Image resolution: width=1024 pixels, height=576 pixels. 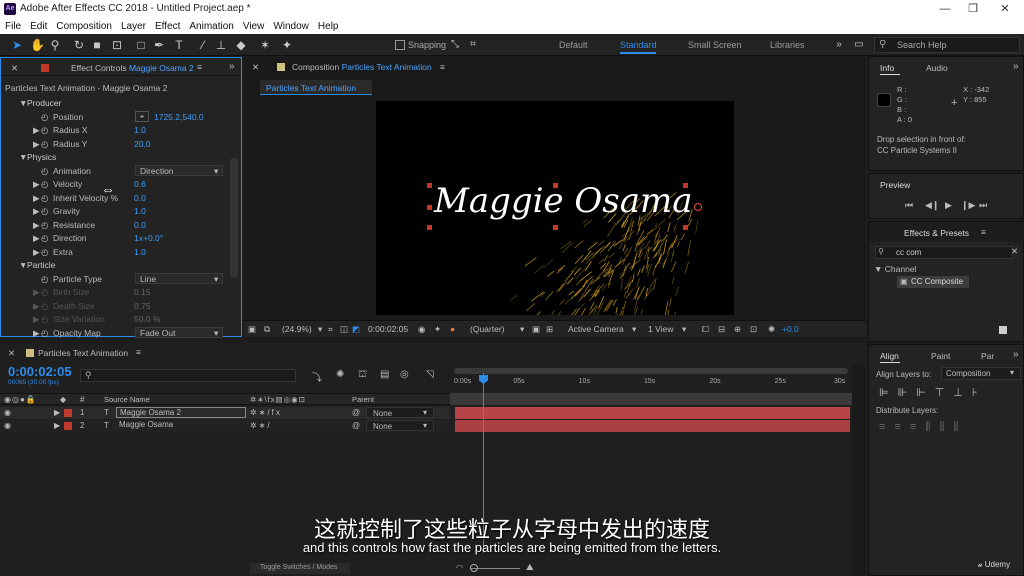 I want to click on property-value: 1x+0.0°, so click(x=148, y=238).